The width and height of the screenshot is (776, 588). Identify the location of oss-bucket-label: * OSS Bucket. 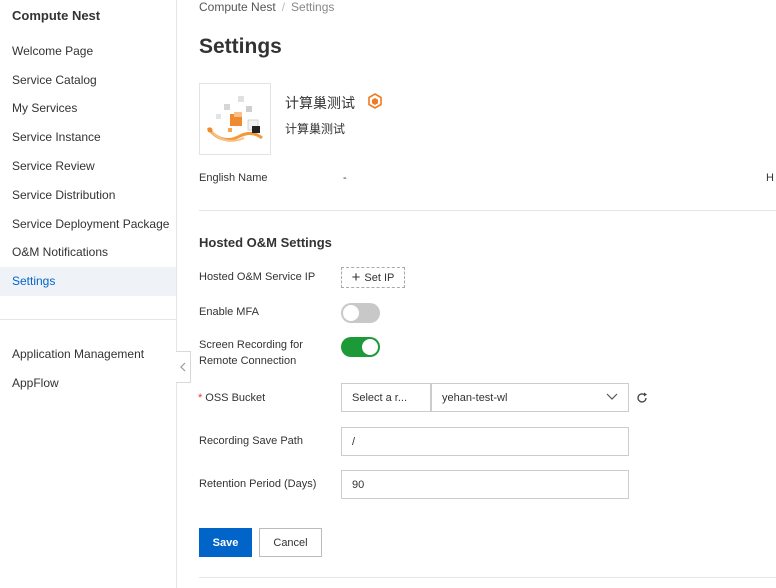
(231, 398).